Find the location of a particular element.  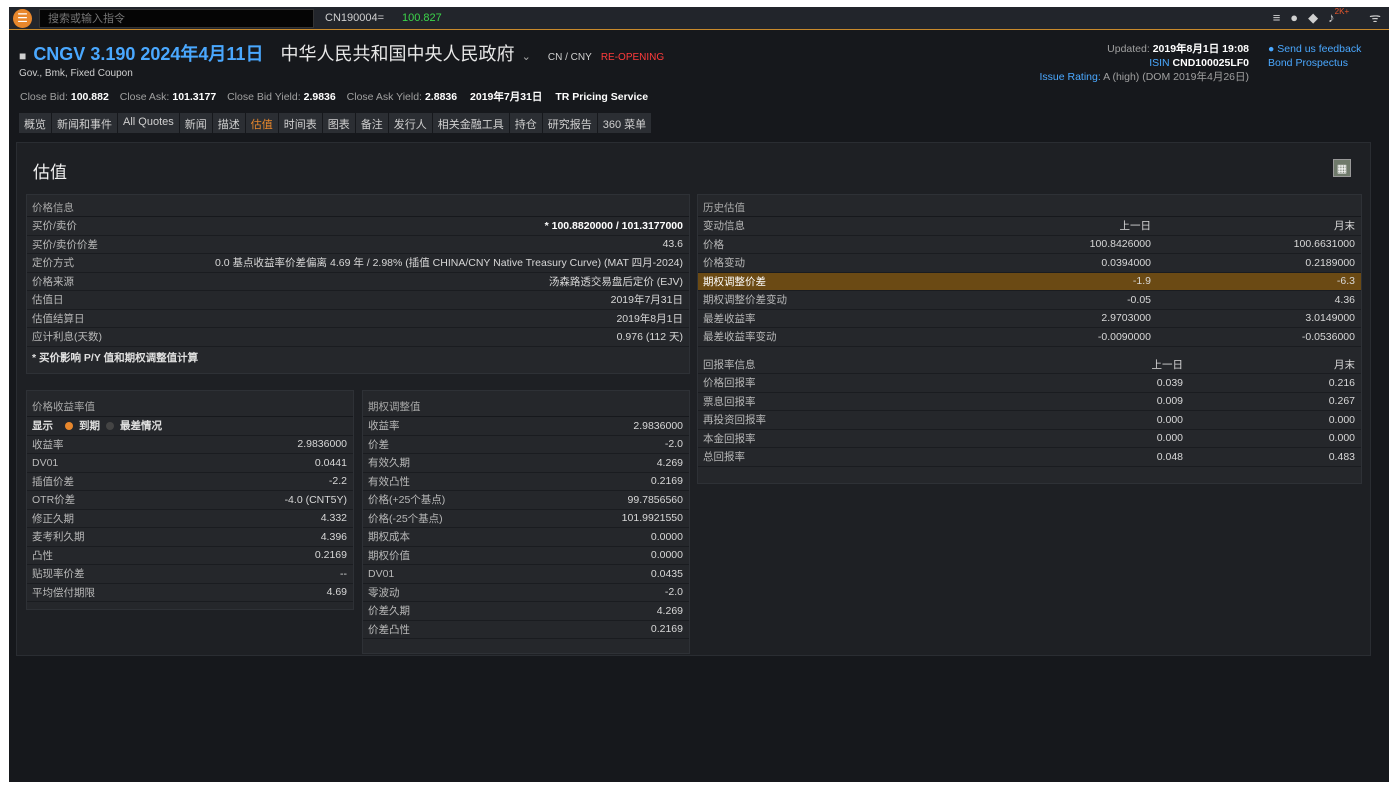

tab-valuation: 估值 is located at coordinates (262, 123).